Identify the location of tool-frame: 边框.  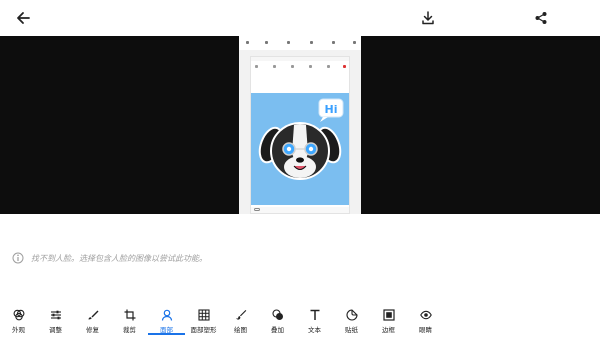
(388, 321).